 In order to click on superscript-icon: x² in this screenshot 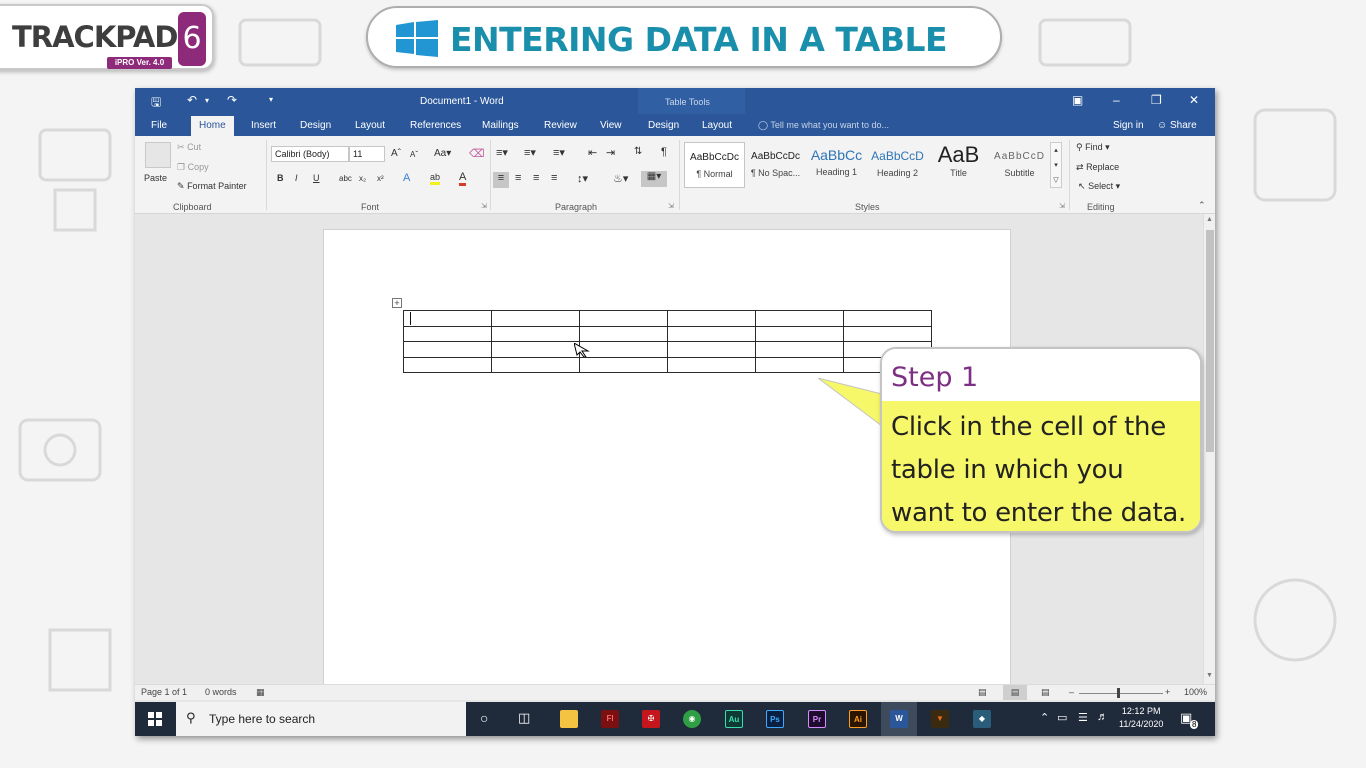, I will do `click(380, 178)`.